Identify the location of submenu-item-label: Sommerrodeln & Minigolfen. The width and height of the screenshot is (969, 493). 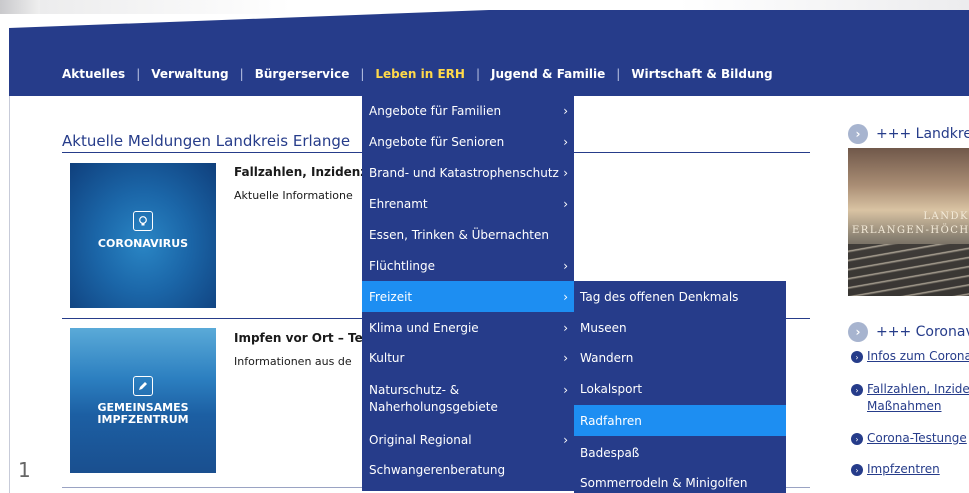
(664, 483).